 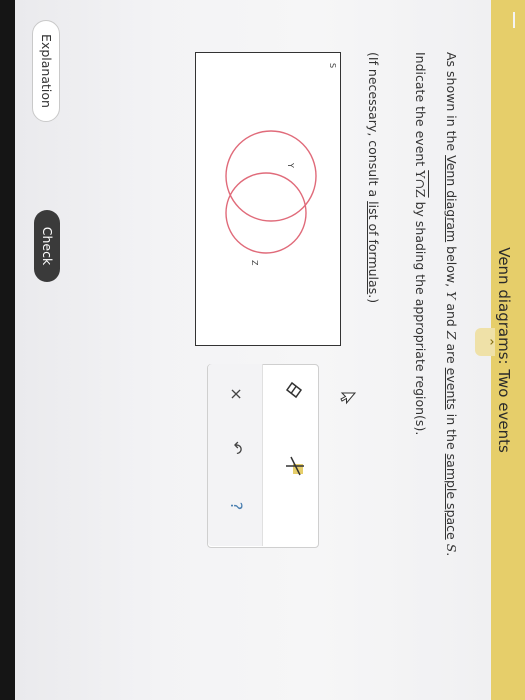 I want to click on q1-text-a: As shown in the, so click(x=451, y=104).